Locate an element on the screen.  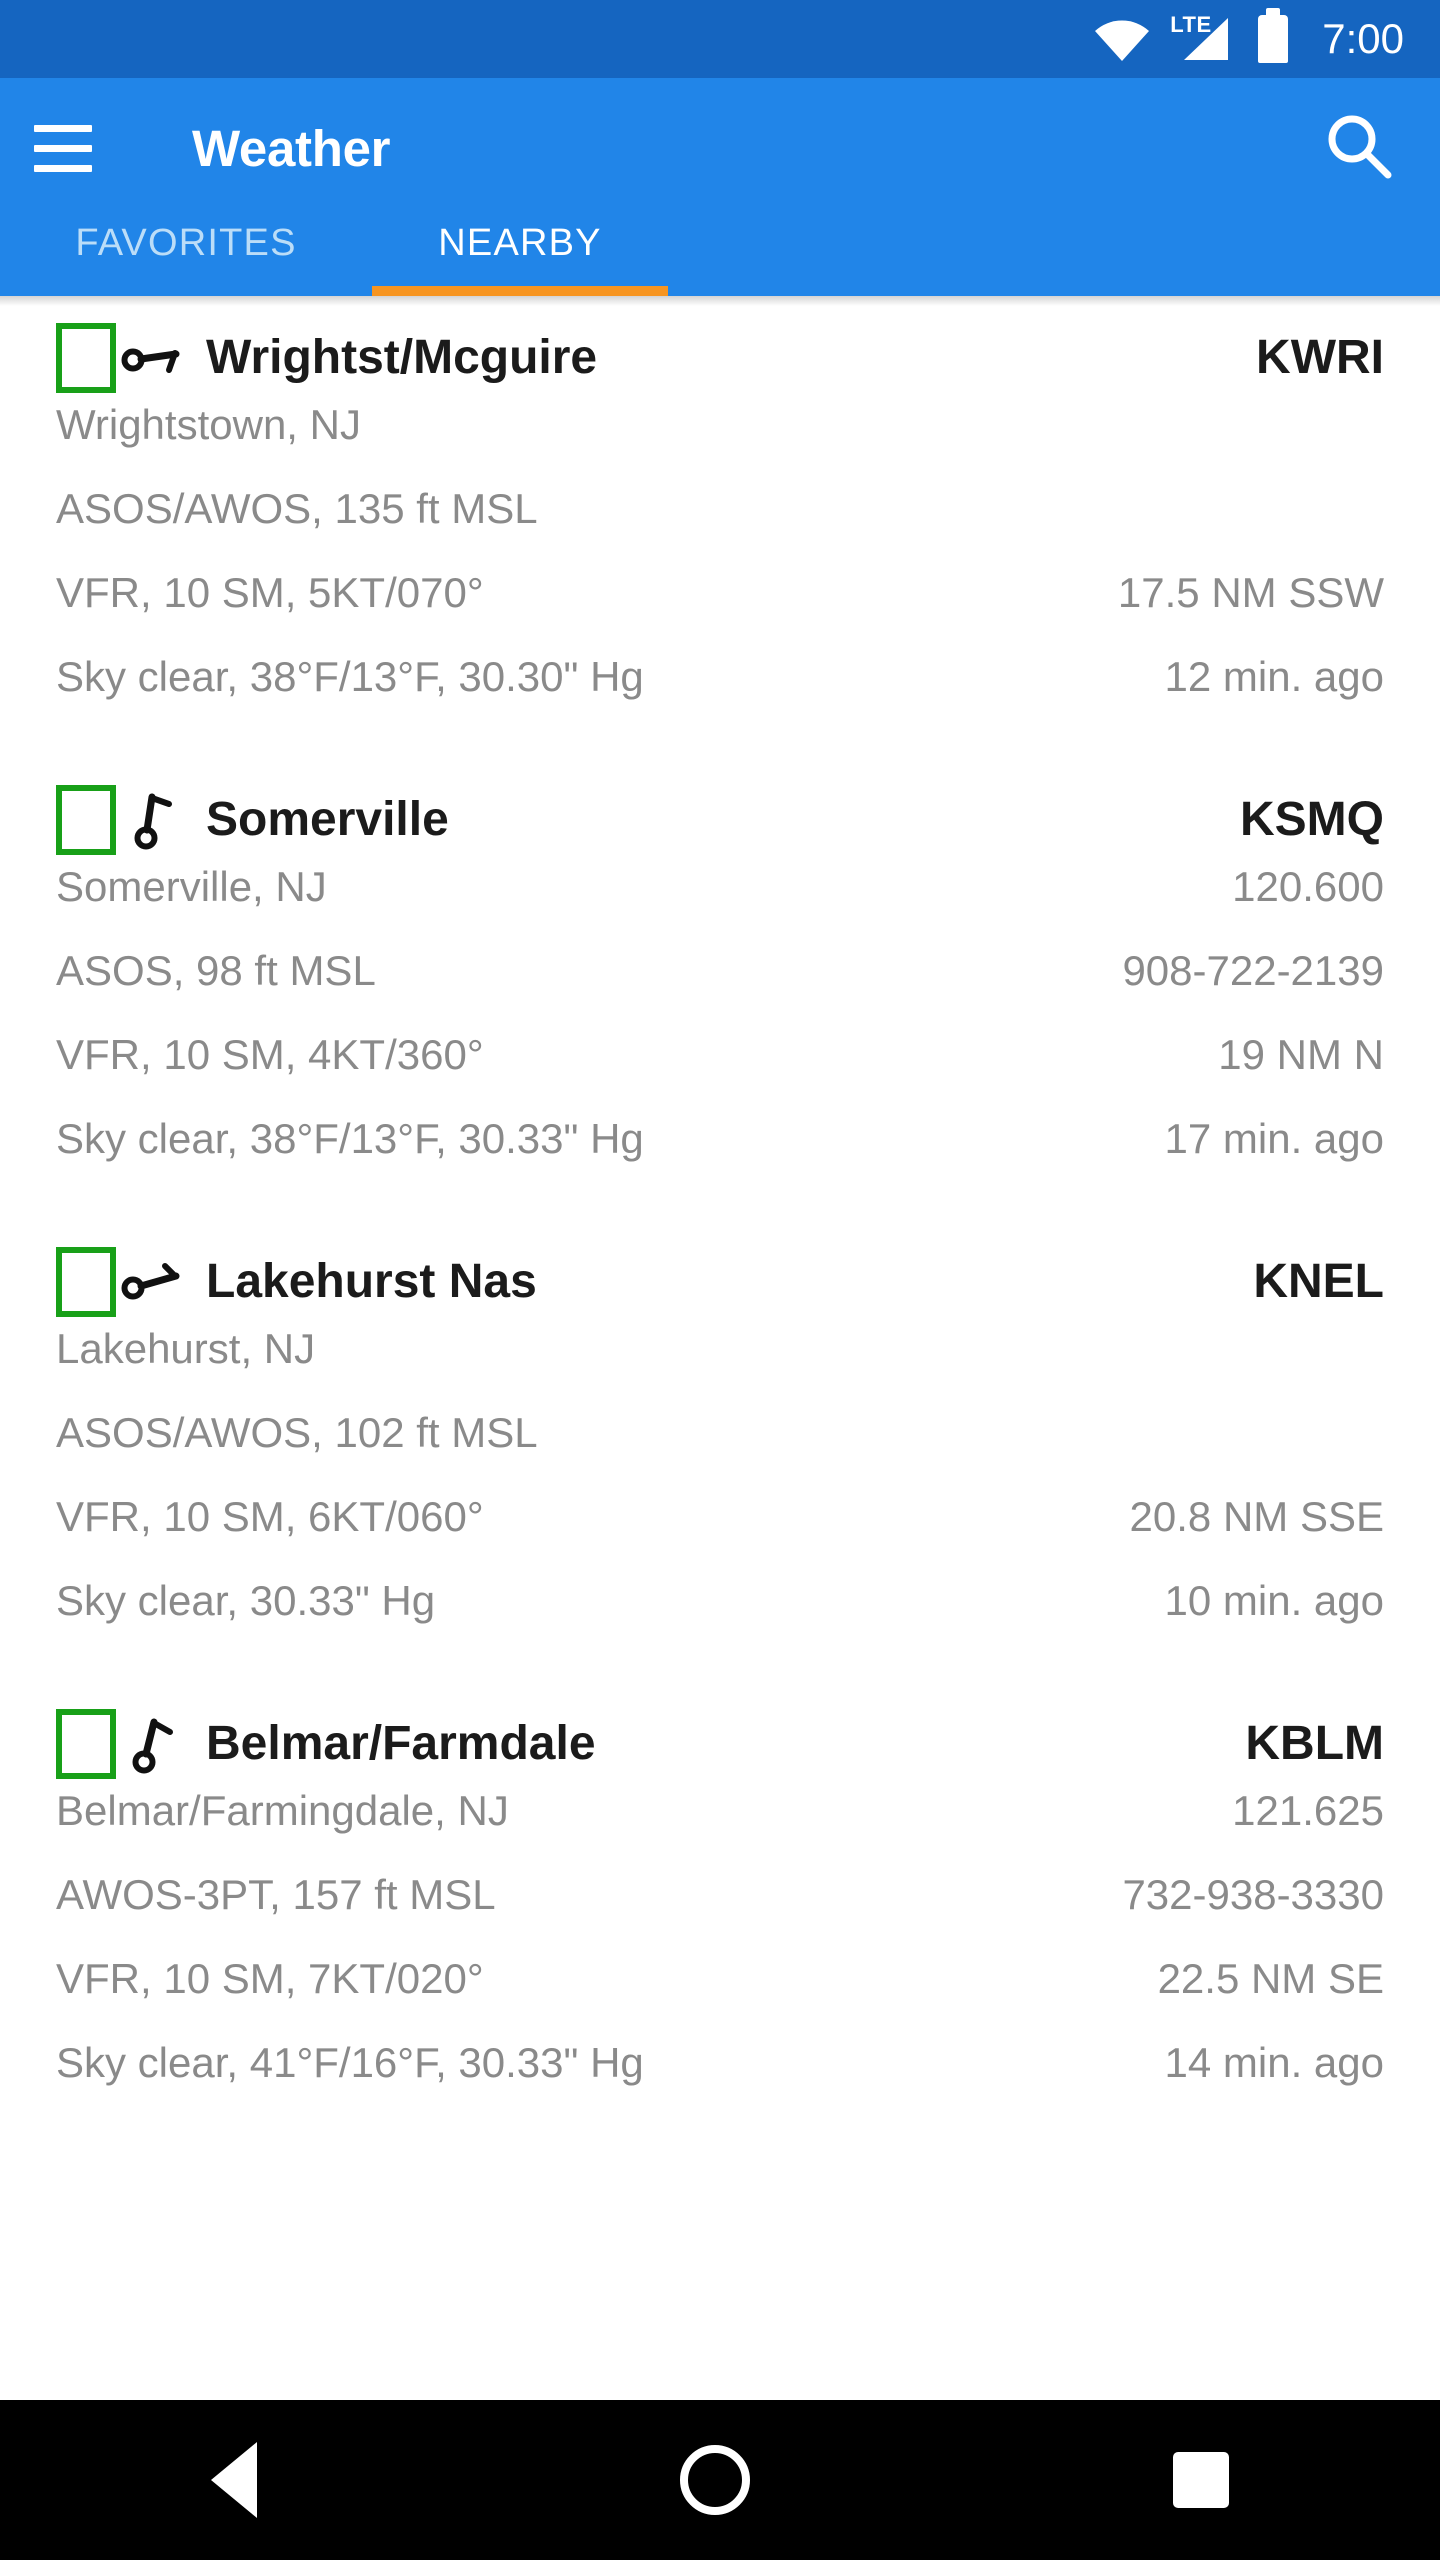
station-conditions: VFR, 10 SM, 7KT/020° is located at coordinates (270, 1978).